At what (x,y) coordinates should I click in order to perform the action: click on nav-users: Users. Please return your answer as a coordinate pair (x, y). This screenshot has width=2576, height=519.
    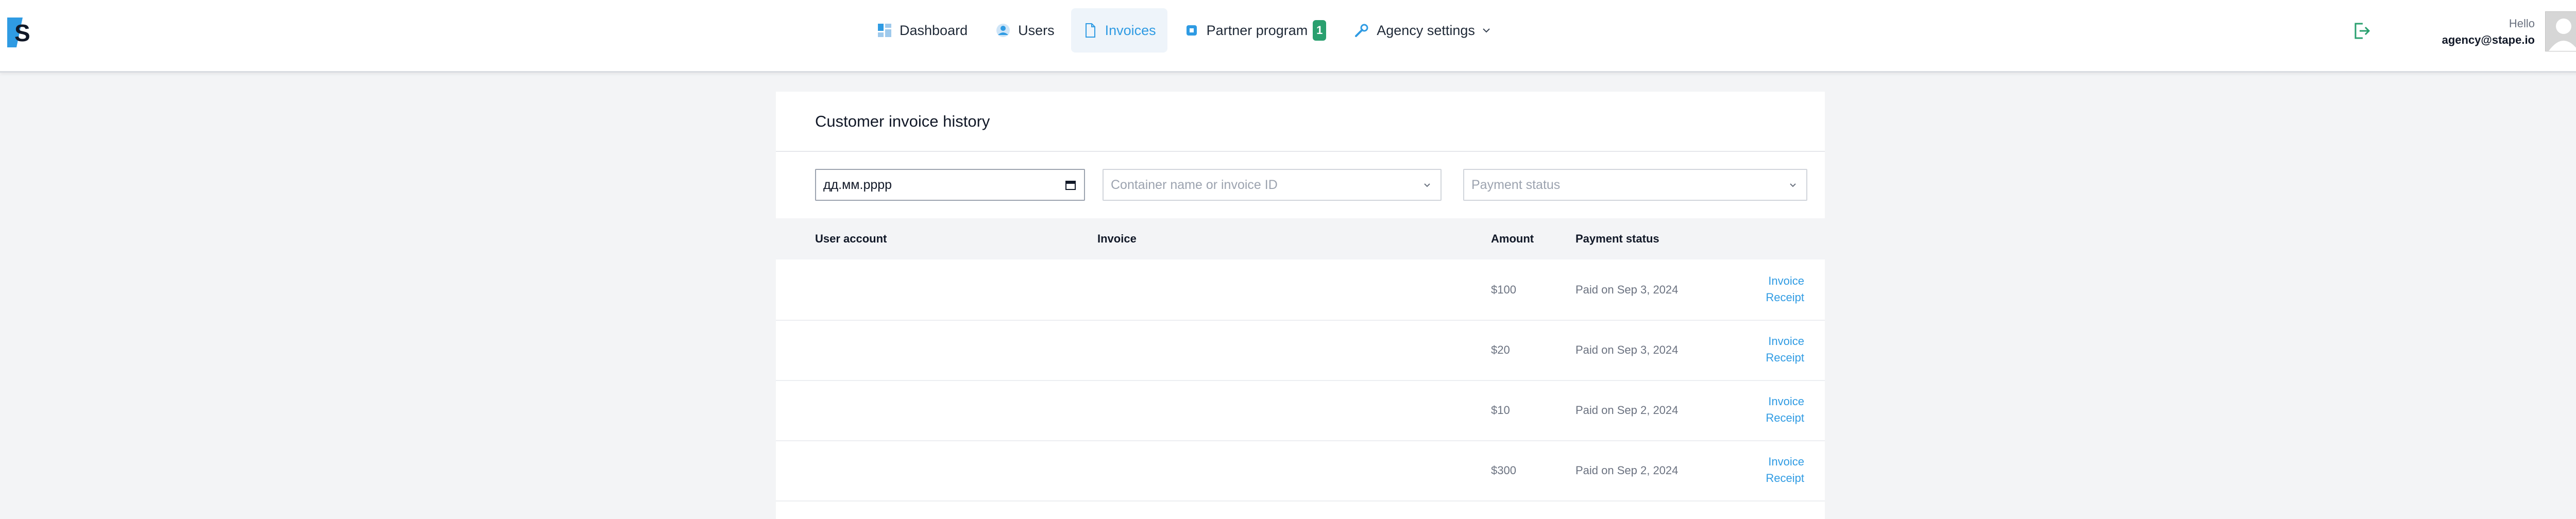
    Looking at the image, I should click on (1025, 30).